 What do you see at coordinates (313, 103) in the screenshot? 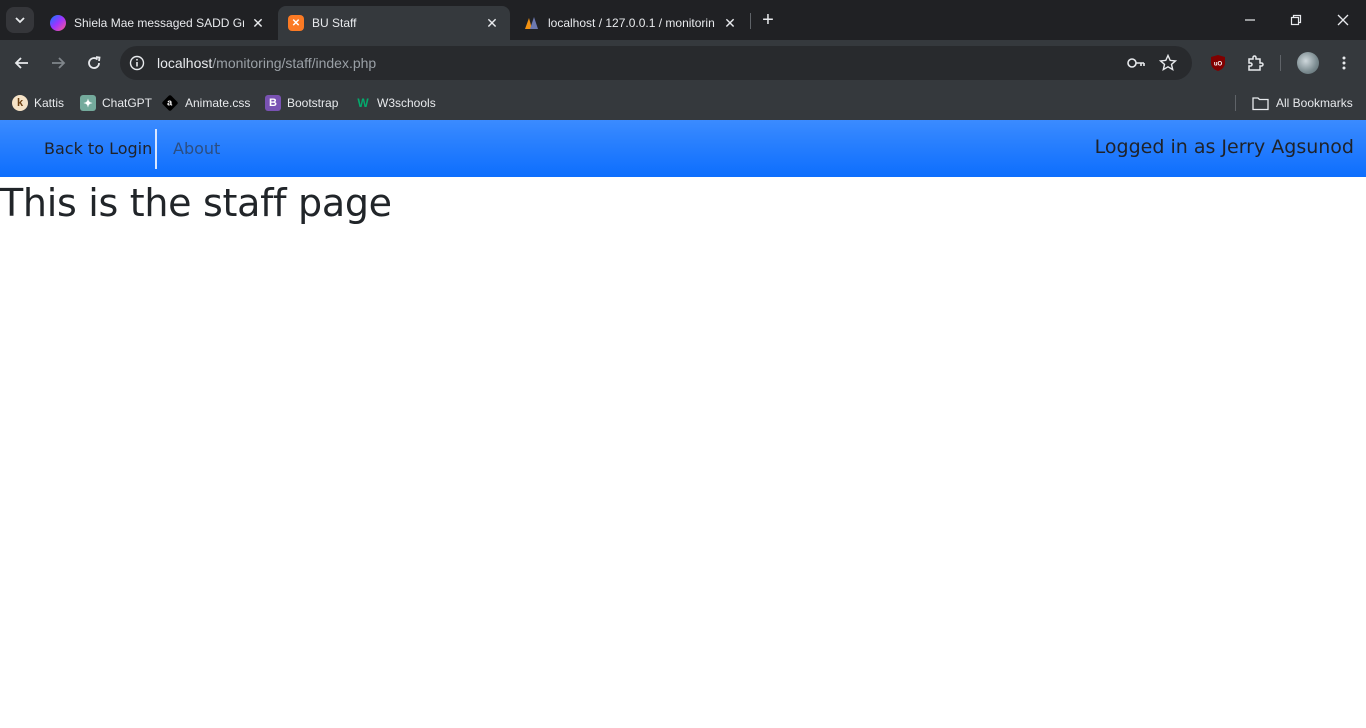
I see `bookmark-label: Bootstrap` at bounding box center [313, 103].